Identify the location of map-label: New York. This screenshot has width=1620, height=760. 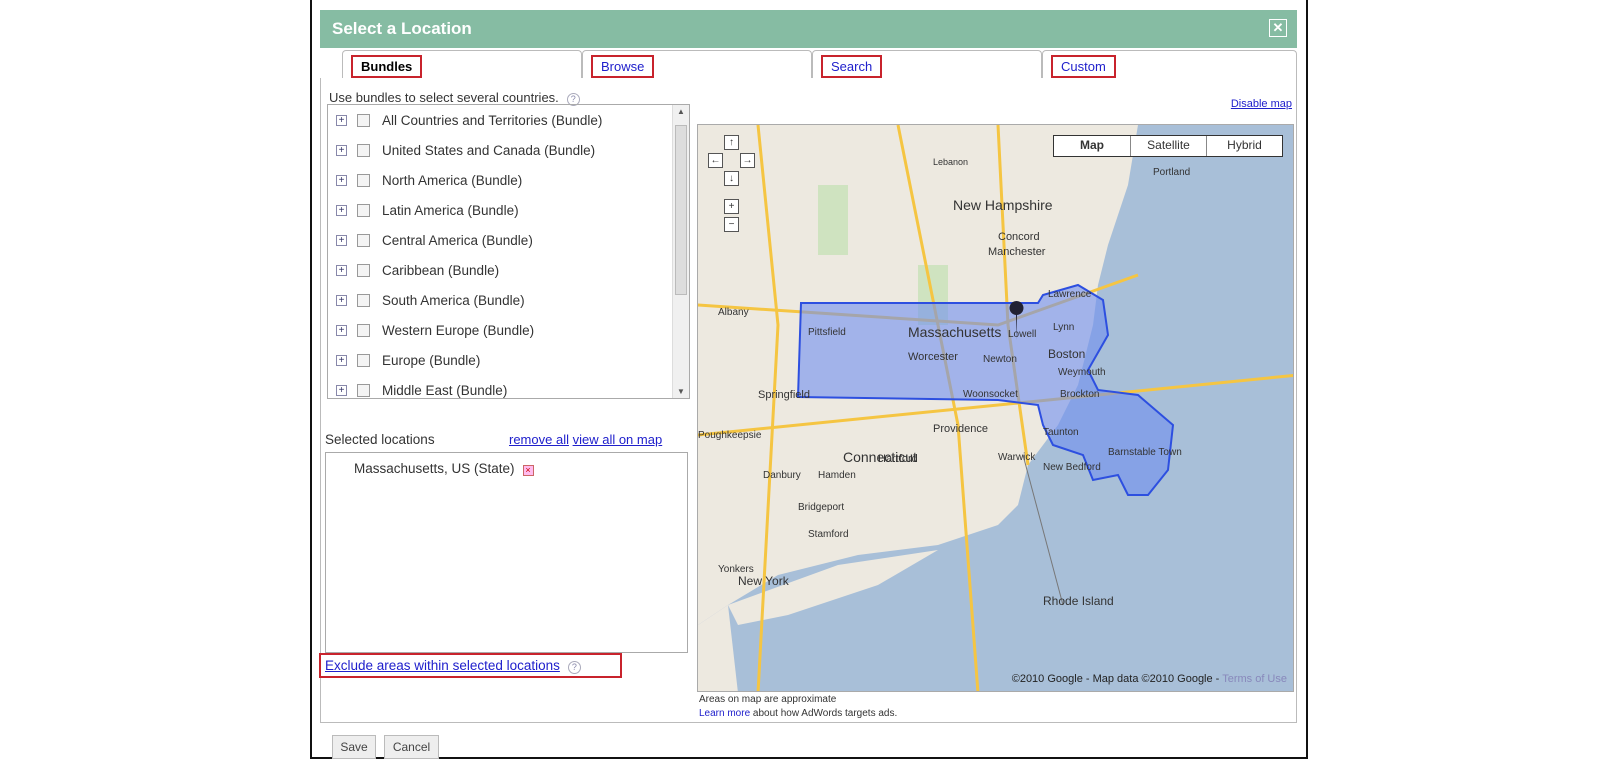
(764, 581).